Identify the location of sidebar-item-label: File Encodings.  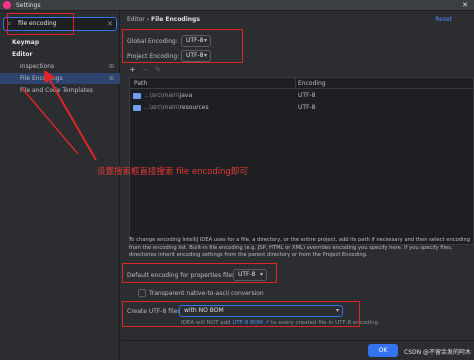
(41, 78).